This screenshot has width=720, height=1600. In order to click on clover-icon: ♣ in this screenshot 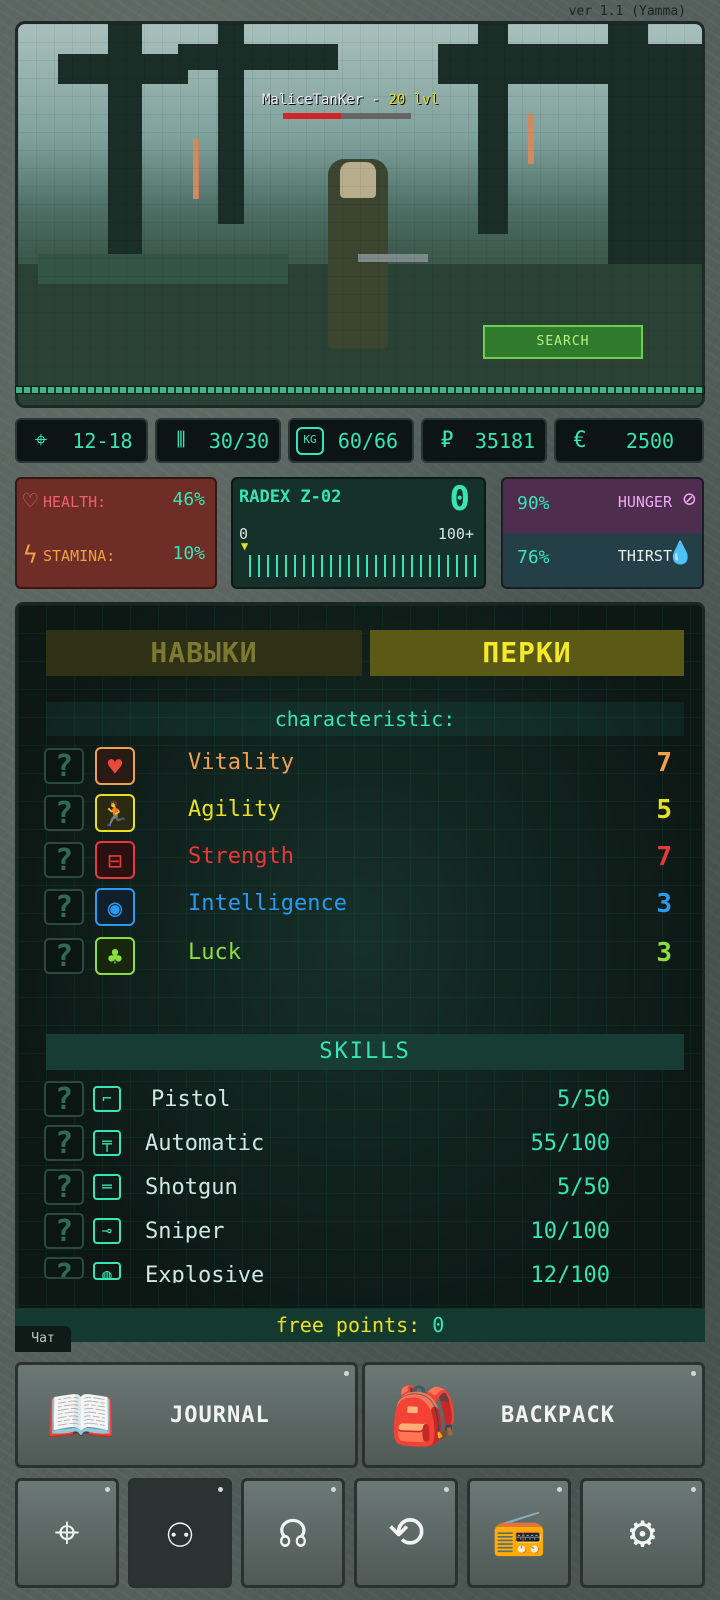, I will do `click(115, 956)`.